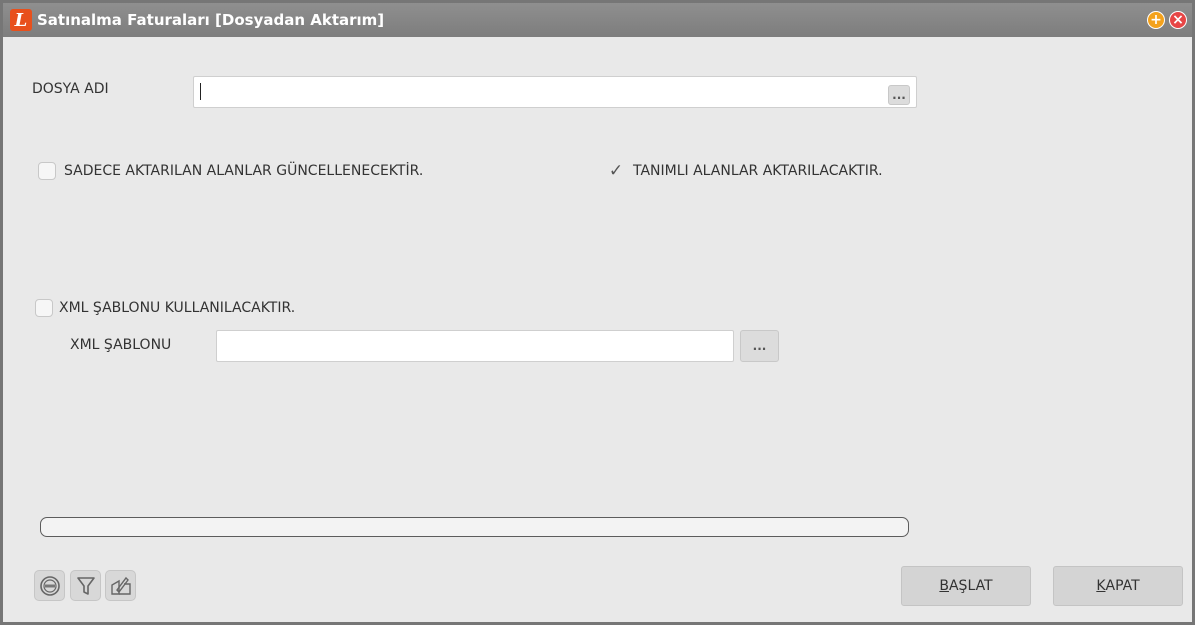 The image size is (1195, 625). I want to click on xml-template-label: XML ŞABLONU, so click(121, 345).